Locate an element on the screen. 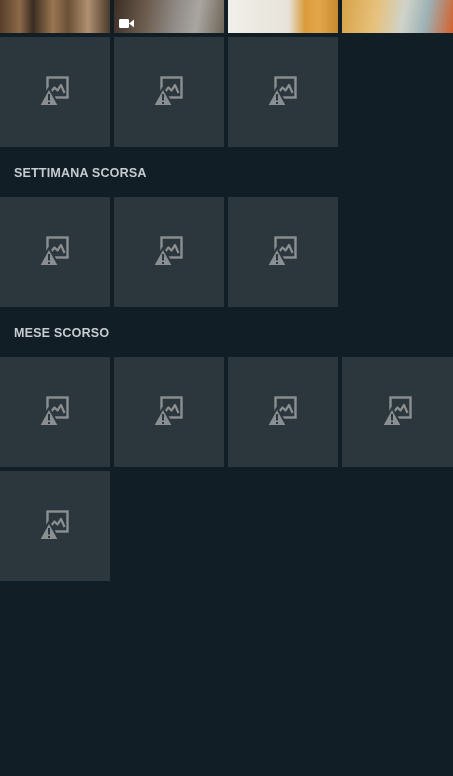 The height and width of the screenshot is (776, 453). thumbnail-row-top is located at coordinates (226, 16).